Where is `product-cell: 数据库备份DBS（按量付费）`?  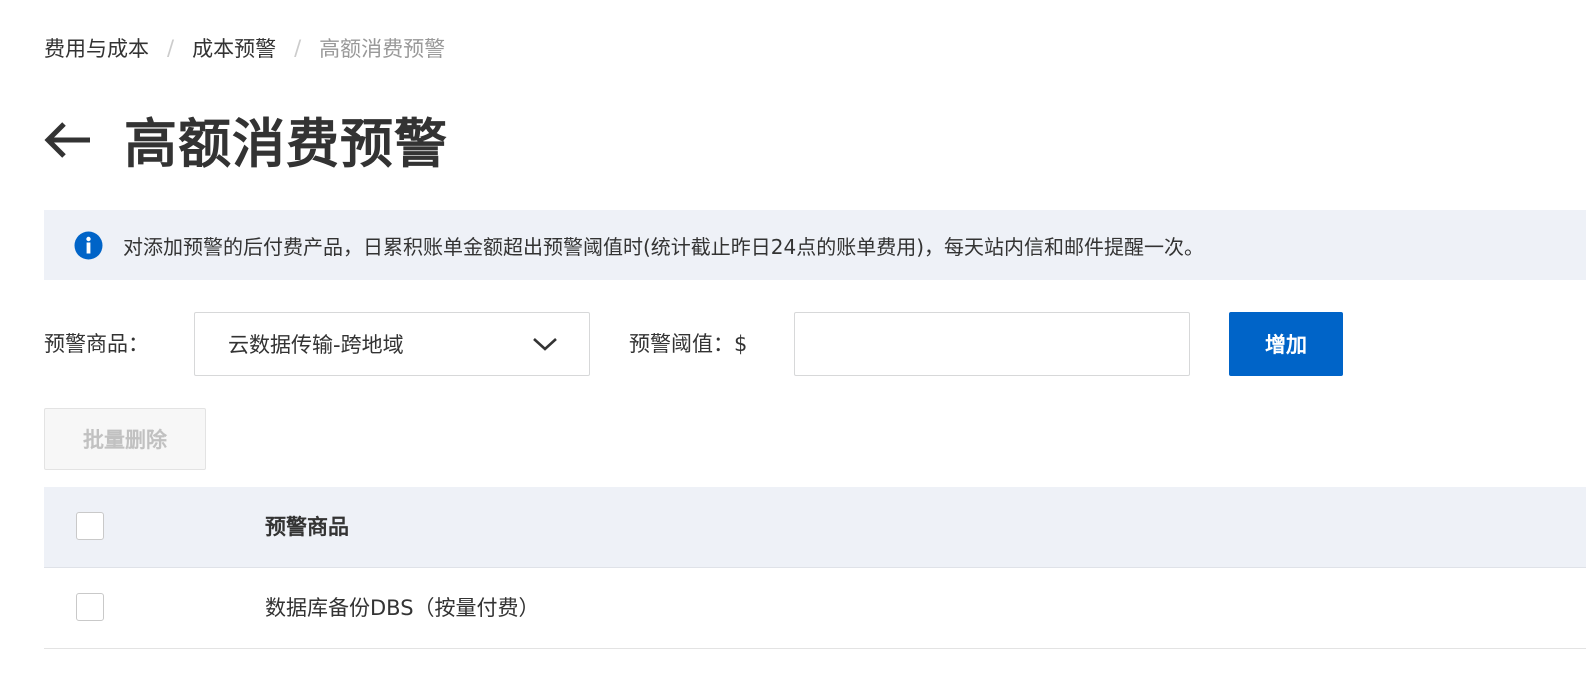
product-cell: 数据库备份DBS（按量付费） is located at coordinates (402, 608).